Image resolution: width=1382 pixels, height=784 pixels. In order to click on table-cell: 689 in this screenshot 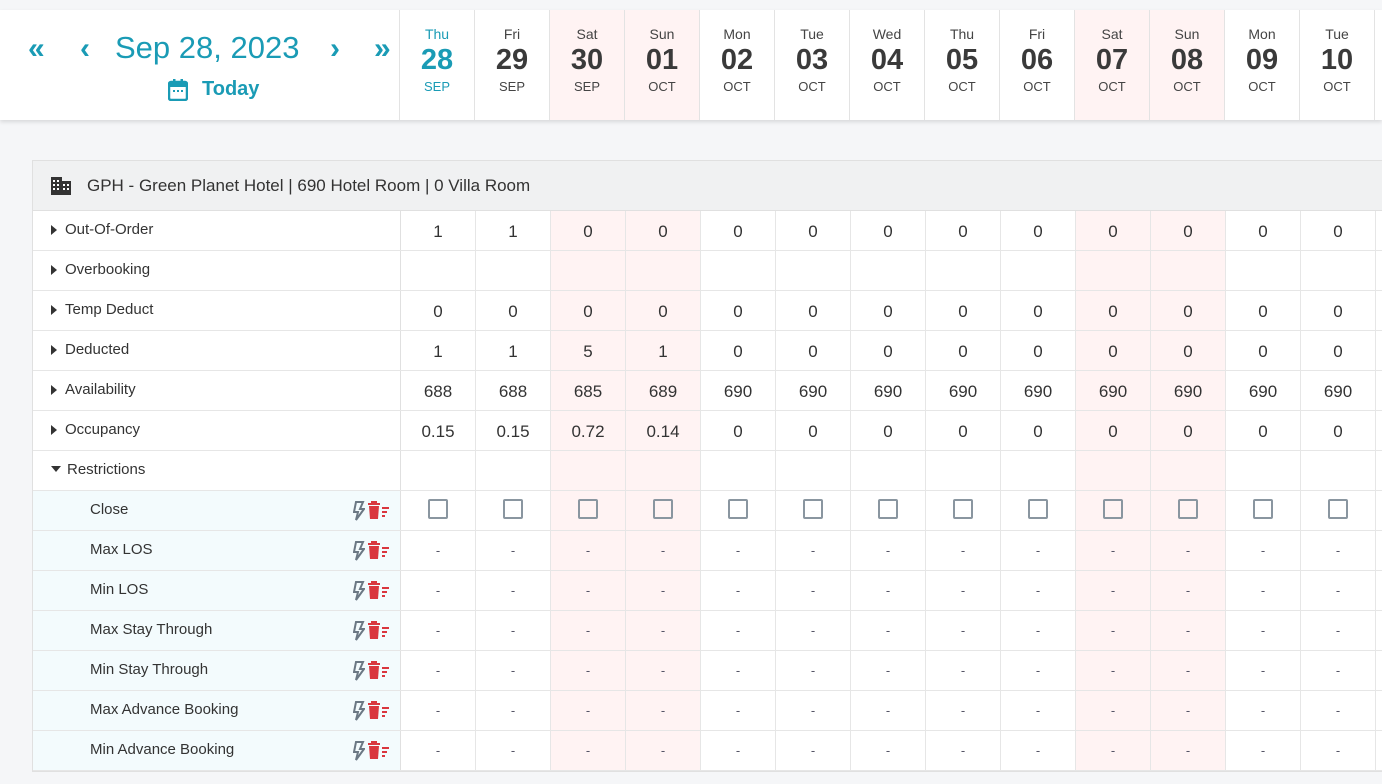, I will do `click(663, 390)`.